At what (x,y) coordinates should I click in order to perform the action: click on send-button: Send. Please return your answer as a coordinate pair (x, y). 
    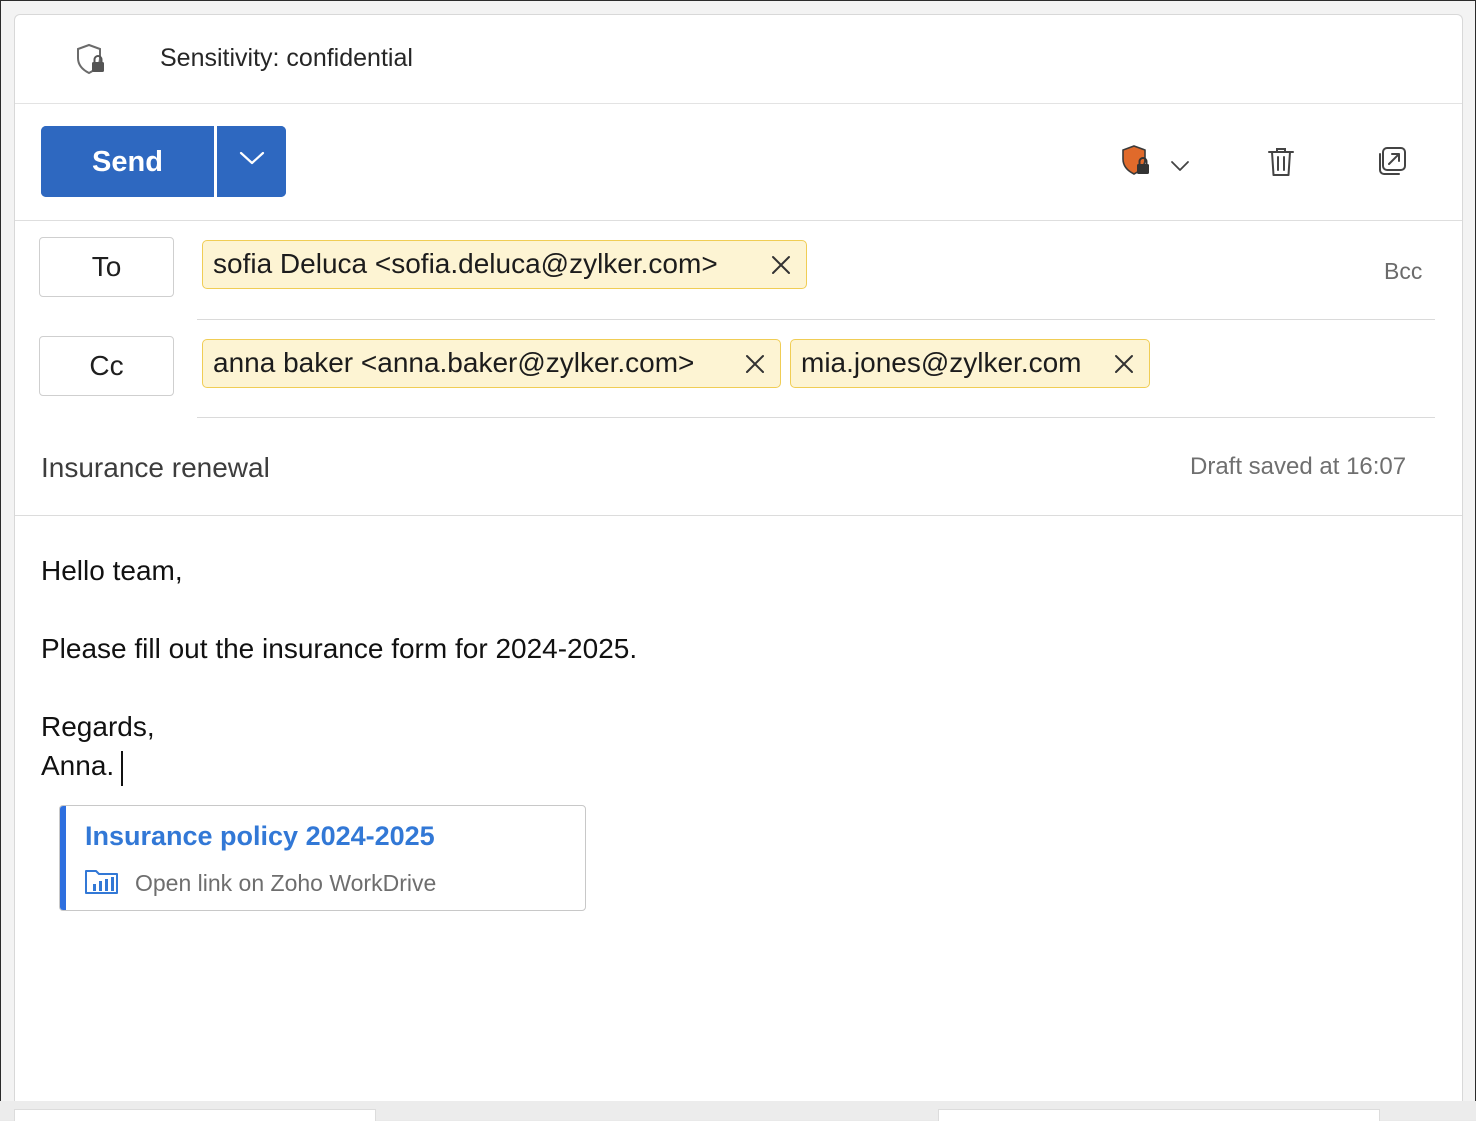
    Looking at the image, I should click on (127, 161).